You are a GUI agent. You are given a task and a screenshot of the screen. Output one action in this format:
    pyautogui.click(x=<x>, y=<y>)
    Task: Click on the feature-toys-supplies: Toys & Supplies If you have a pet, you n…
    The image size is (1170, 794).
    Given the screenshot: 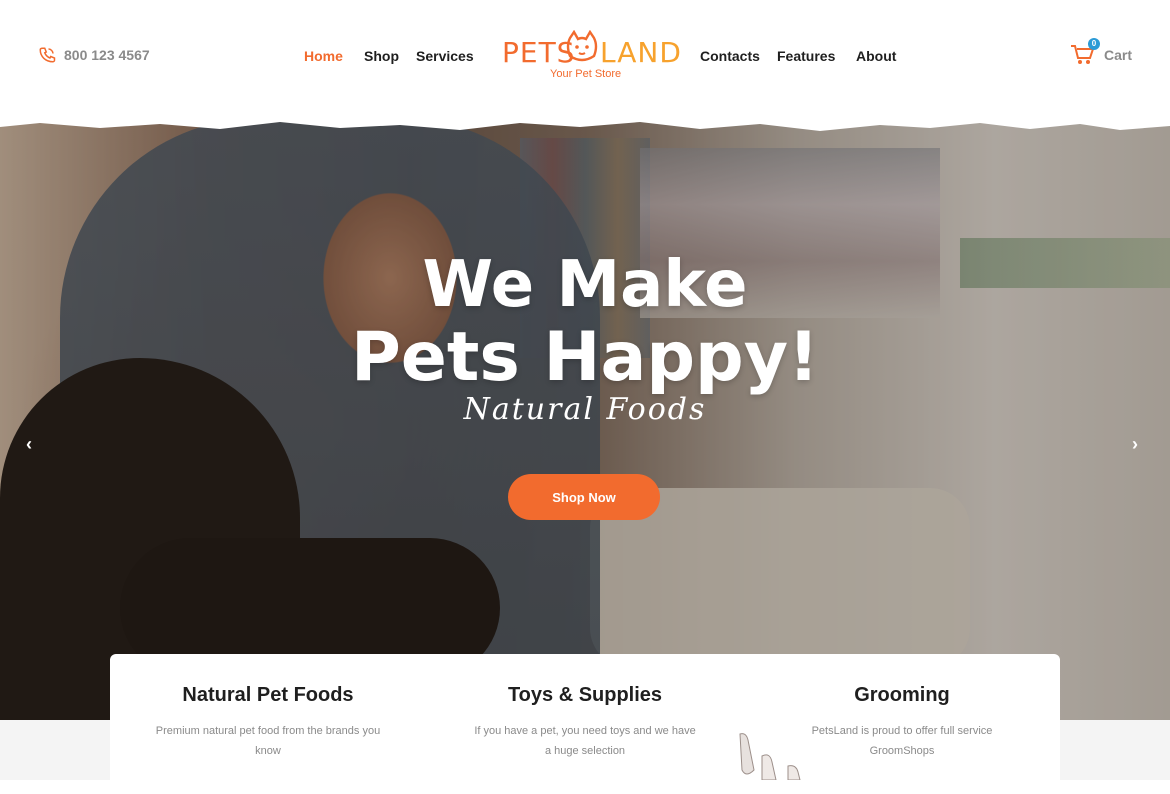 What is the action you would take?
    pyautogui.click(x=585, y=722)
    